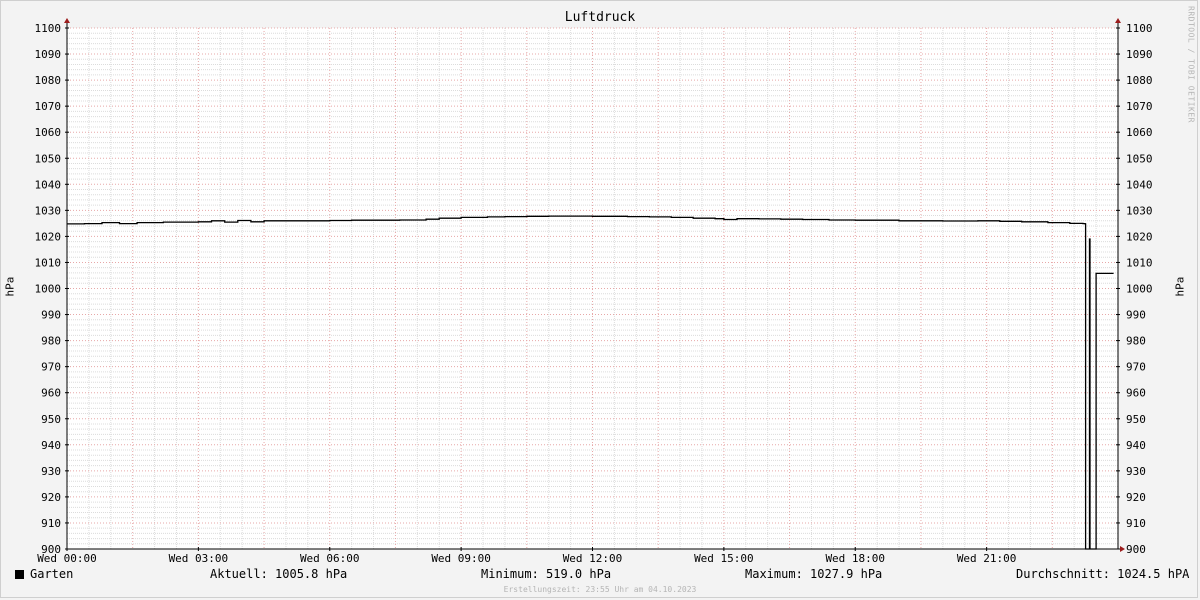 The width and height of the screenshot is (1200, 600). I want to click on y-tick-label-left: 1080, so click(48, 80).